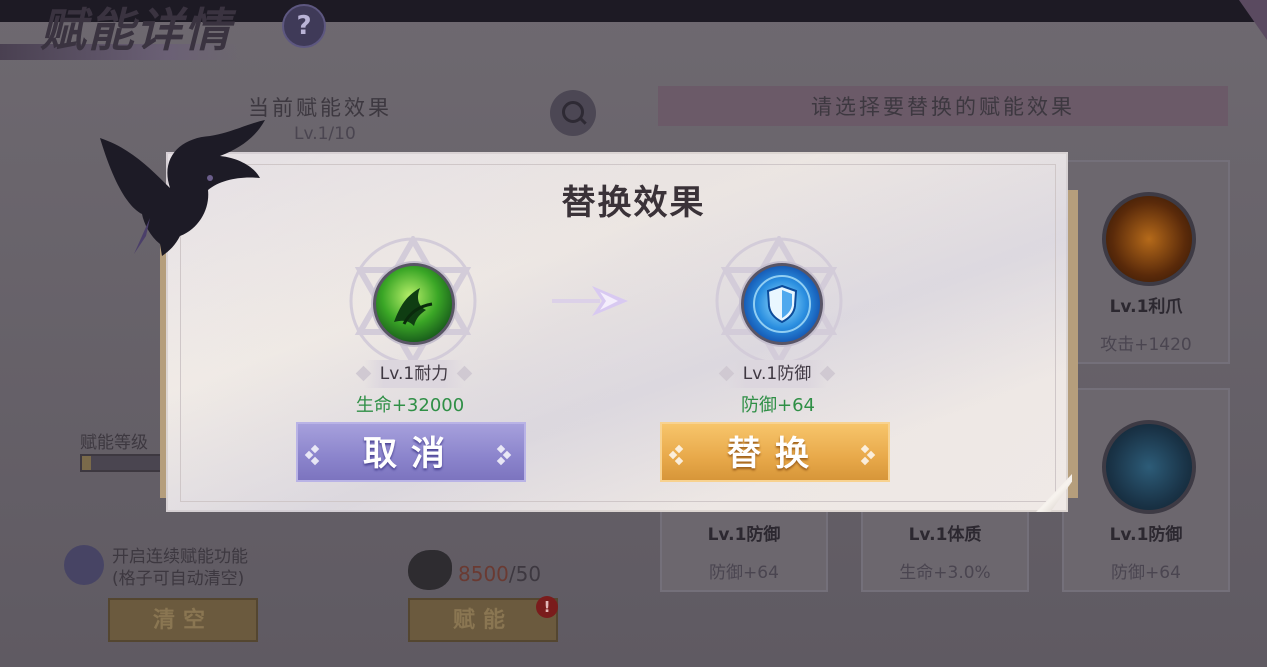 The height and width of the screenshot is (667, 1267). What do you see at coordinates (304, 26) in the screenshot?
I see `help-icon: ?` at bounding box center [304, 26].